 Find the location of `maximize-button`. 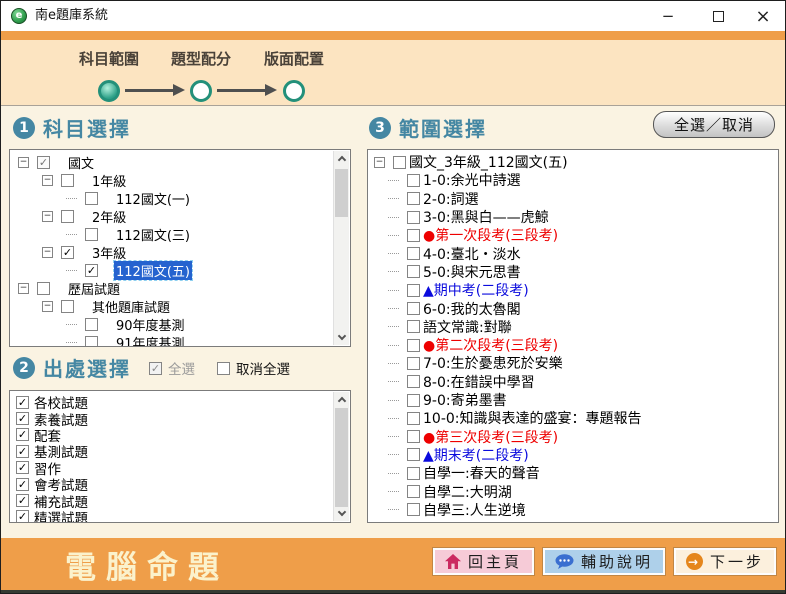

maximize-button is located at coordinates (718, 16).